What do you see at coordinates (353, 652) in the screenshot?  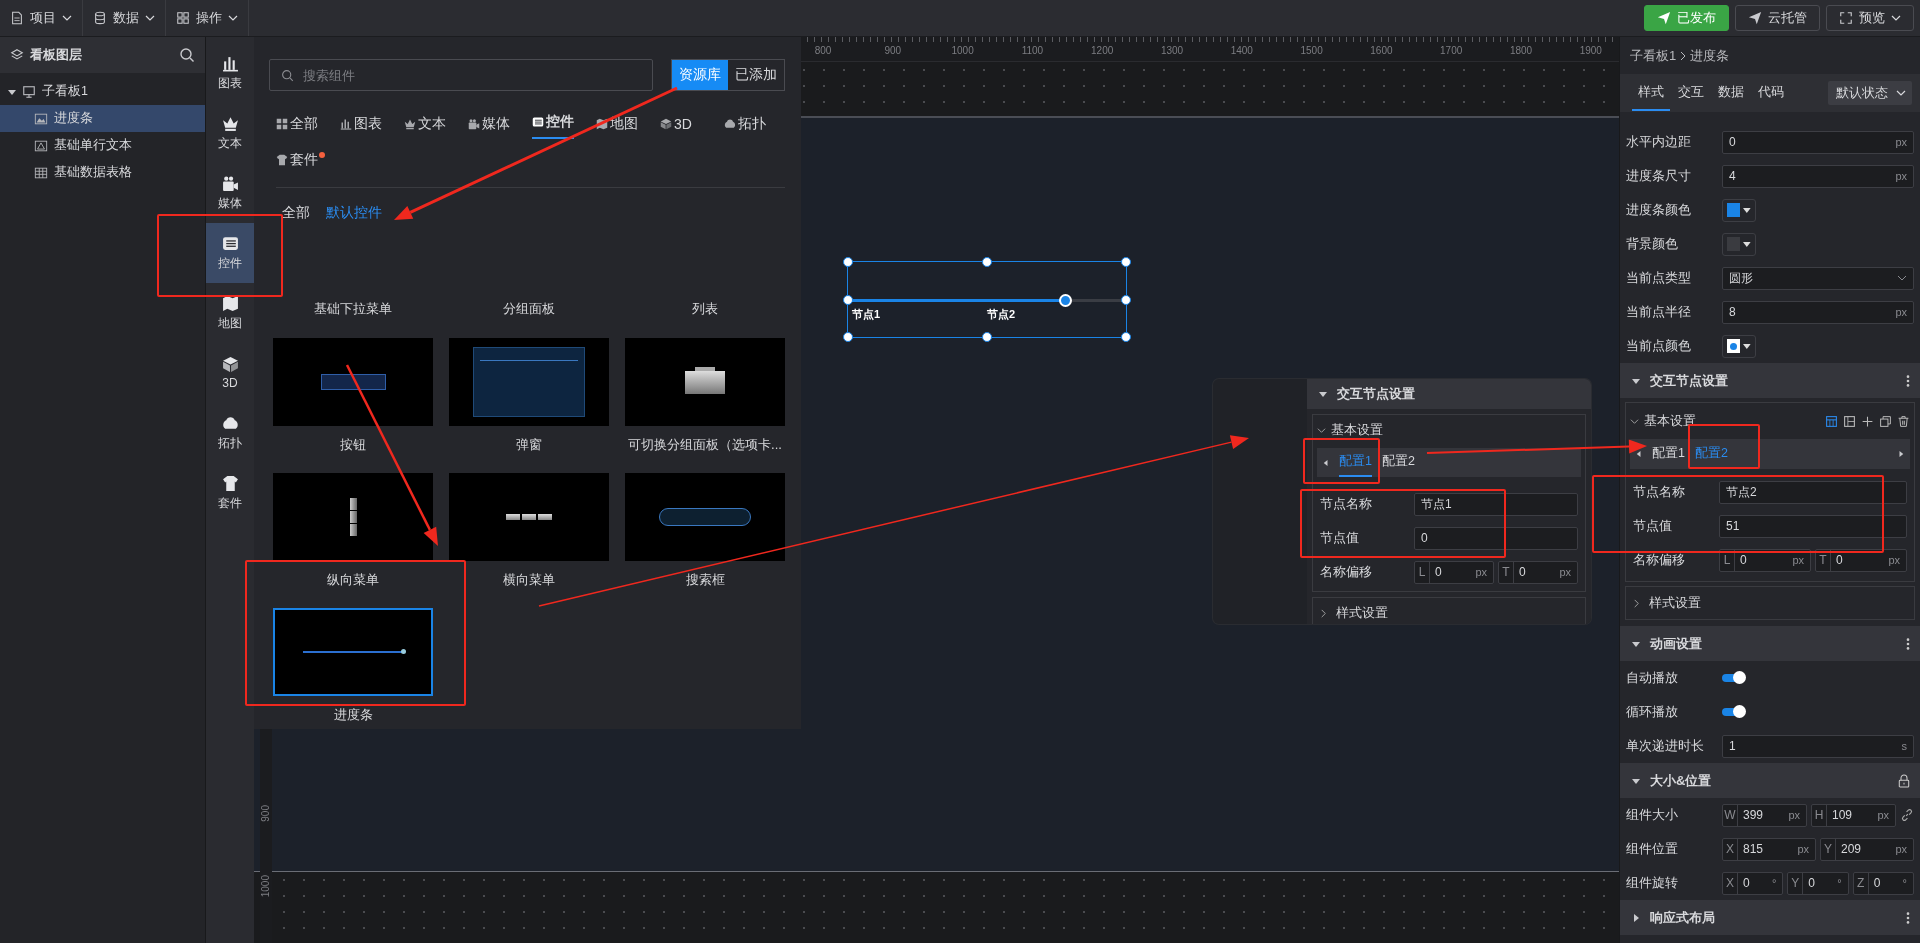 I see `progress-bar-preview` at bounding box center [353, 652].